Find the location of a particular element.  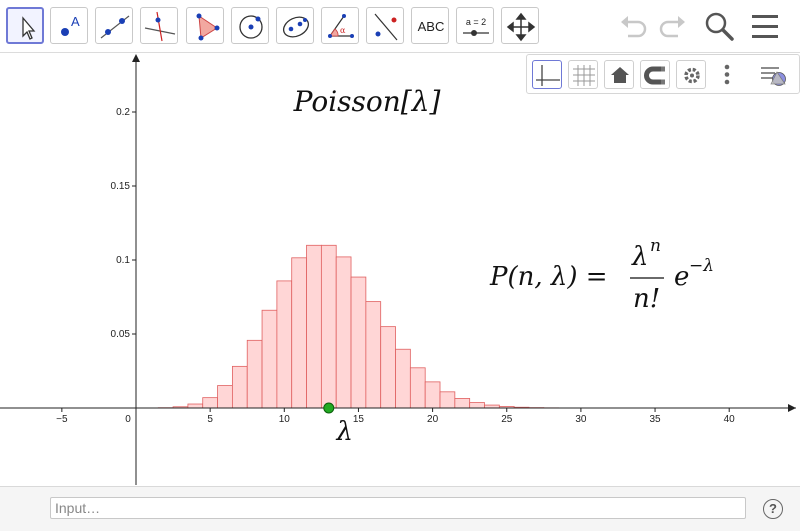

help-button: ? is located at coordinates (773, 509).